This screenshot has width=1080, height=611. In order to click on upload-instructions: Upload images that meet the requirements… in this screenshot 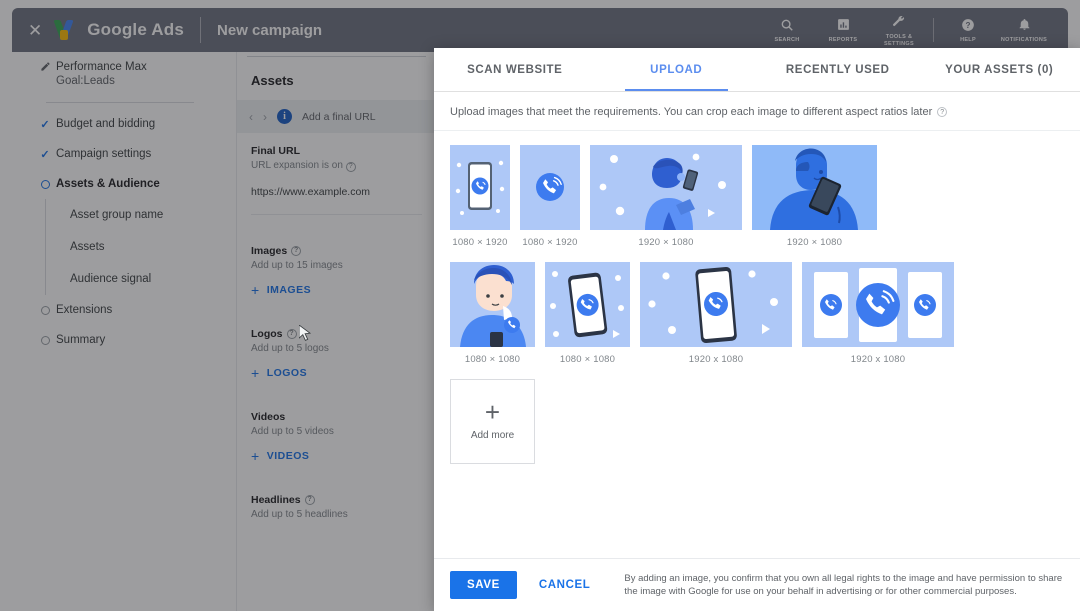, I will do `click(757, 111)`.